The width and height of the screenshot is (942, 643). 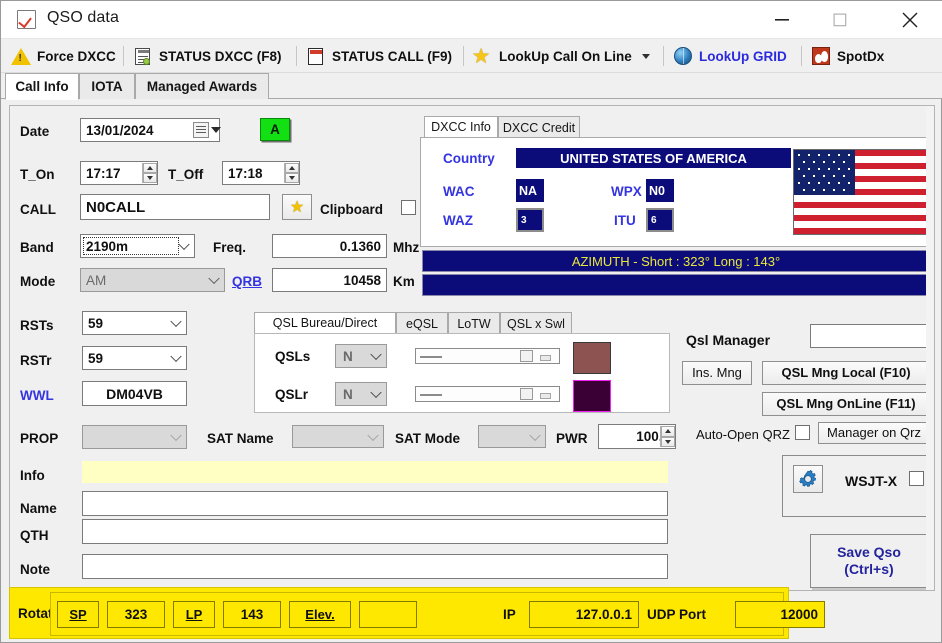 What do you see at coordinates (375, 472) in the screenshot?
I see `info-field` at bounding box center [375, 472].